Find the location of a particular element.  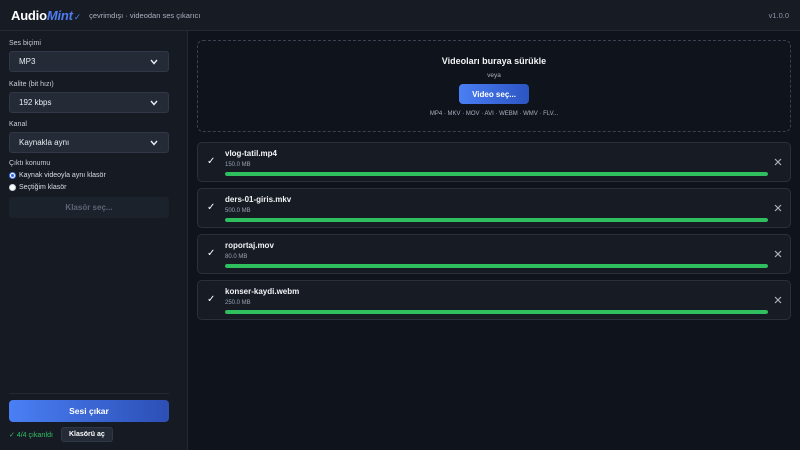

app-version: v1.0.0 is located at coordinates (778, 15).